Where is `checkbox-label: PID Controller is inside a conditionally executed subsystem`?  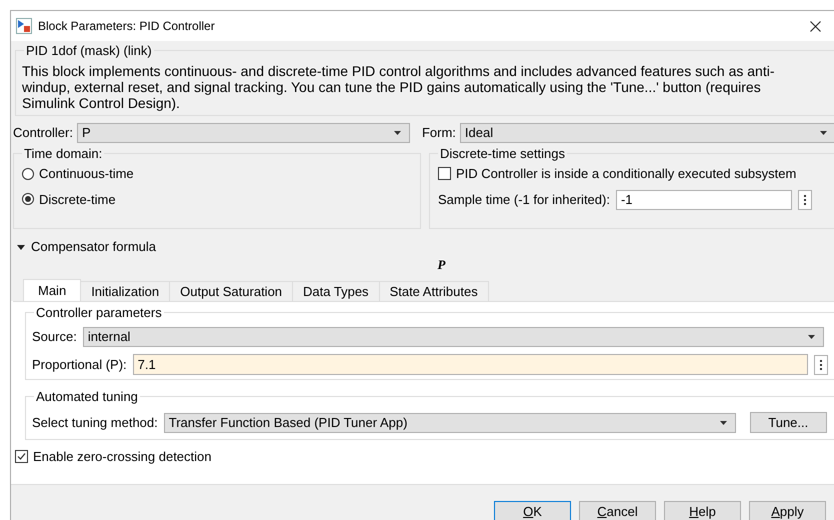
checkbox-label: PID Controller is inside a conditionally executed subsystem is located at coordinates (626, 174).